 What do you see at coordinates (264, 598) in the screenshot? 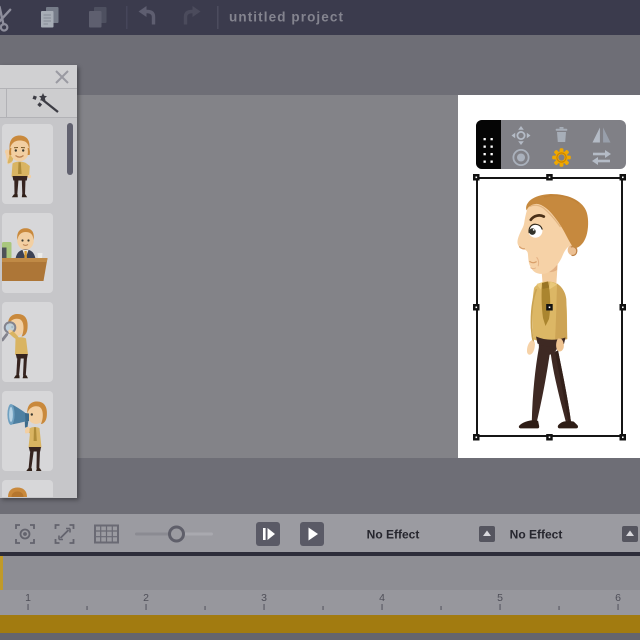
I see `svg-text: 3` at bounding box center [264, 598].